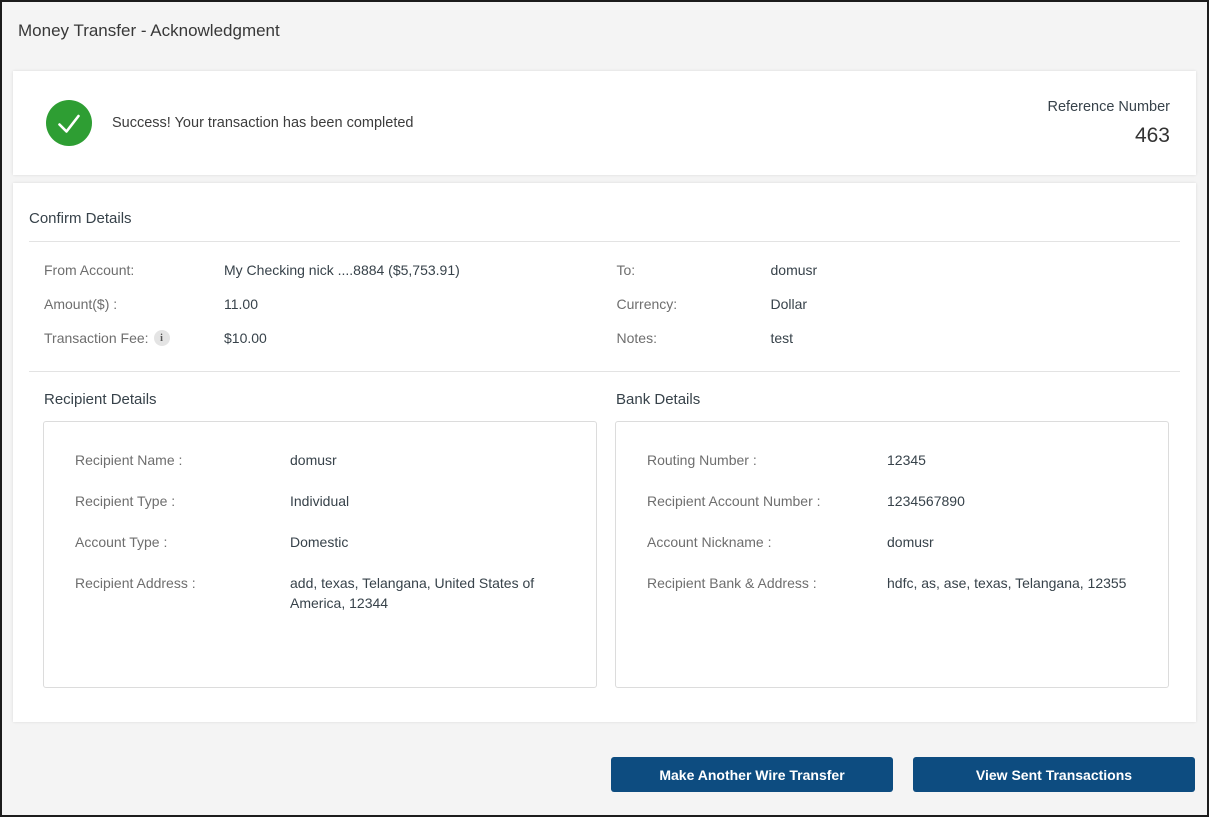  I want to click on field-label: Account Nickname :, so click(709, 542).